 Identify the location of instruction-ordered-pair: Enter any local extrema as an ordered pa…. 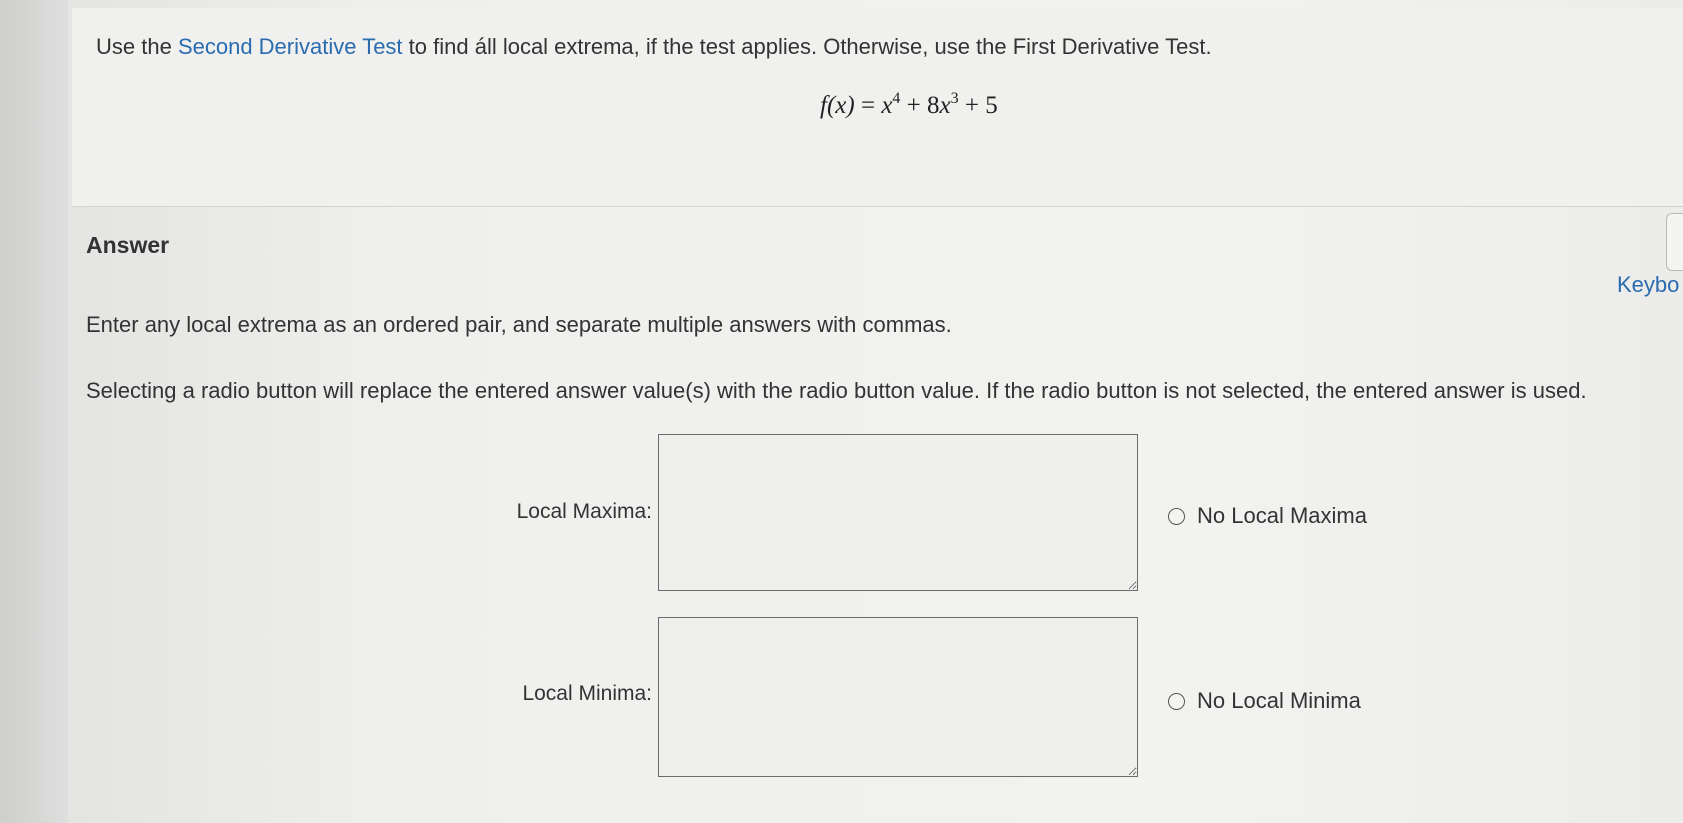
(519, 324).